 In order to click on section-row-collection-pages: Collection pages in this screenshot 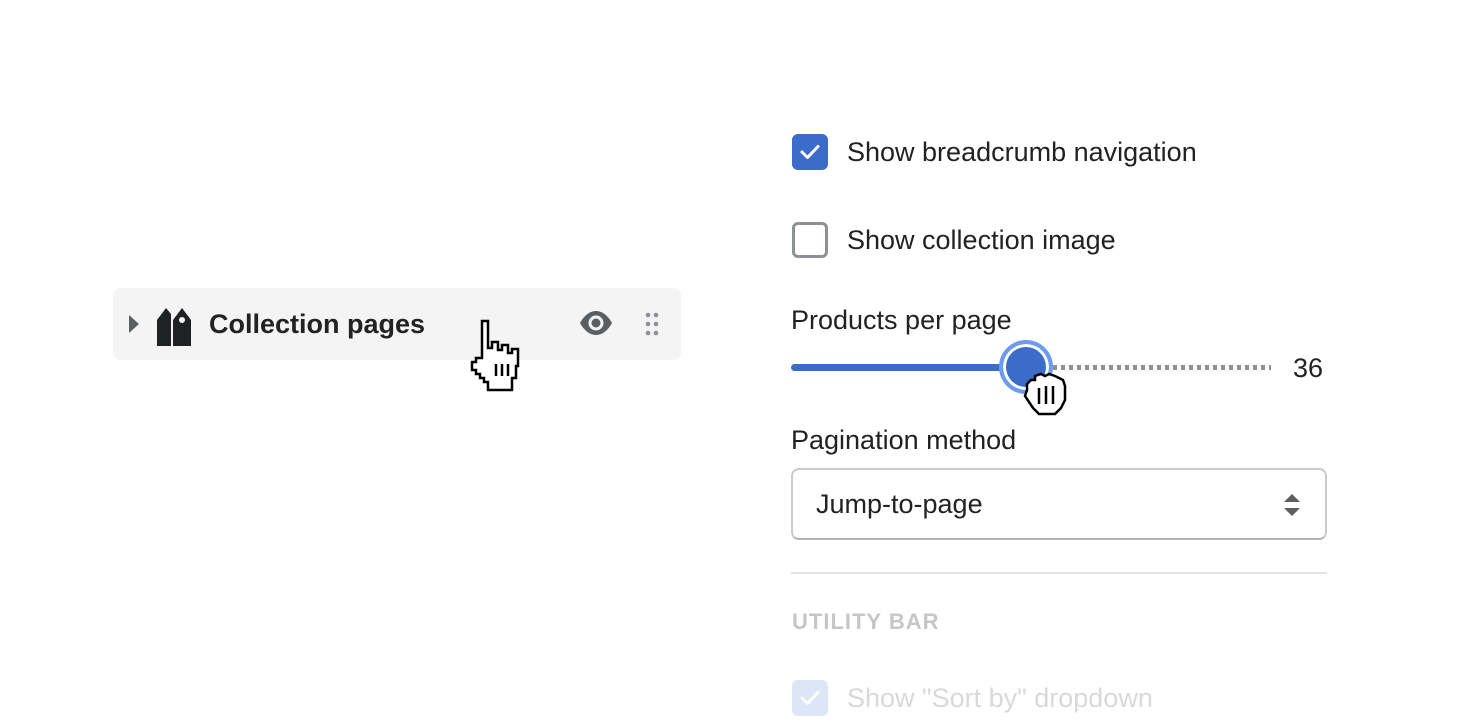, I will do `click(397, 324)`.